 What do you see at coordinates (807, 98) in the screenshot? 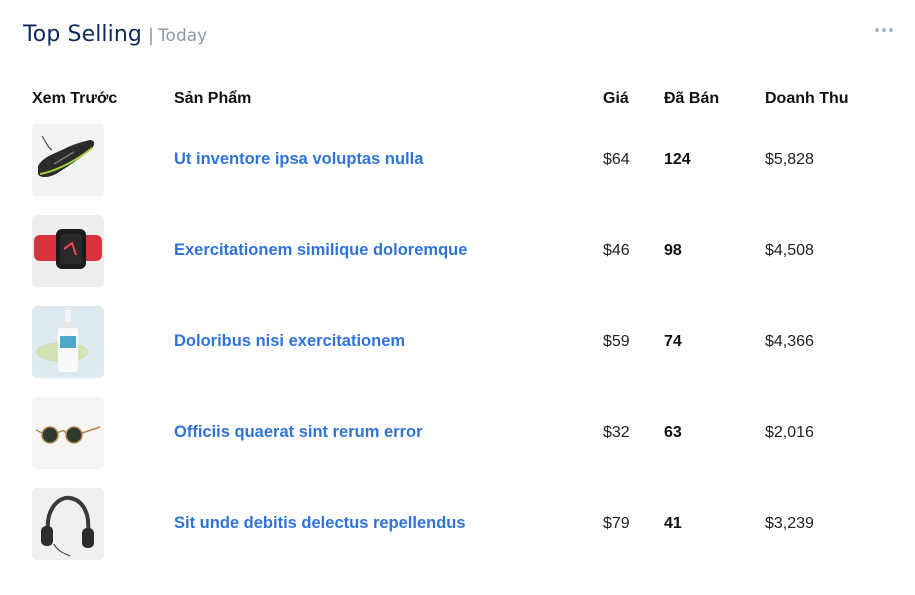
I see `column-header-revenue: Doanh Thu` at bounding box center [807, 98].